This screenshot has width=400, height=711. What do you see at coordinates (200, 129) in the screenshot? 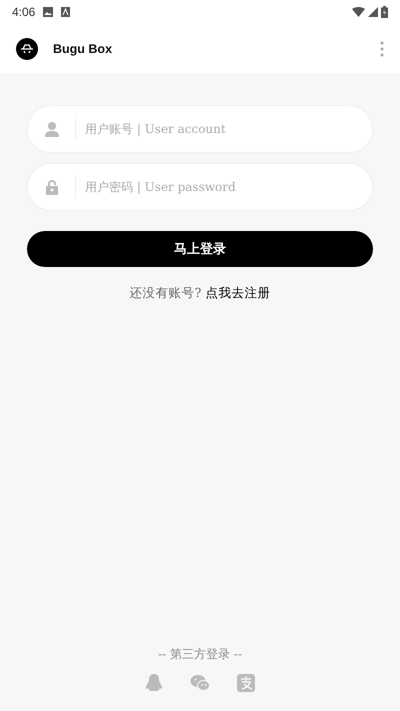
I see `account-field: 用户账号 | User account` at bounding box center [200, 129].